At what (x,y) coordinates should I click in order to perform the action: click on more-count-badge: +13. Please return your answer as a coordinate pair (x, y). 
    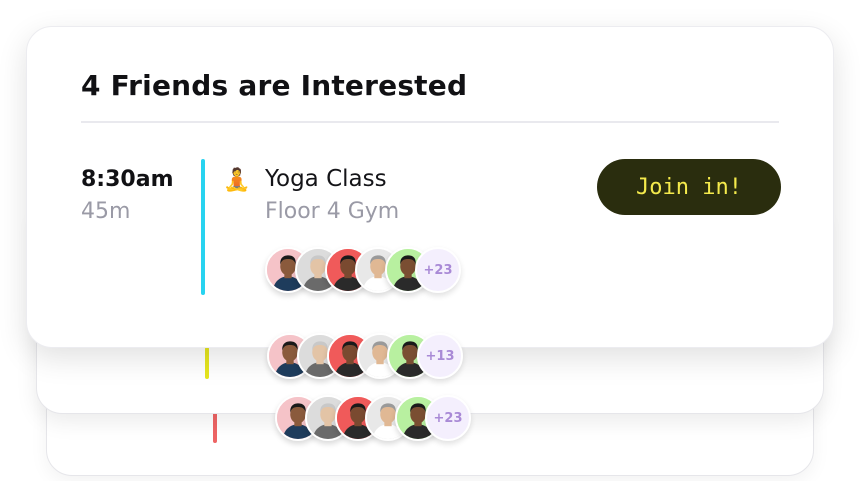
    Looking at the image, I should click on (440, 356).